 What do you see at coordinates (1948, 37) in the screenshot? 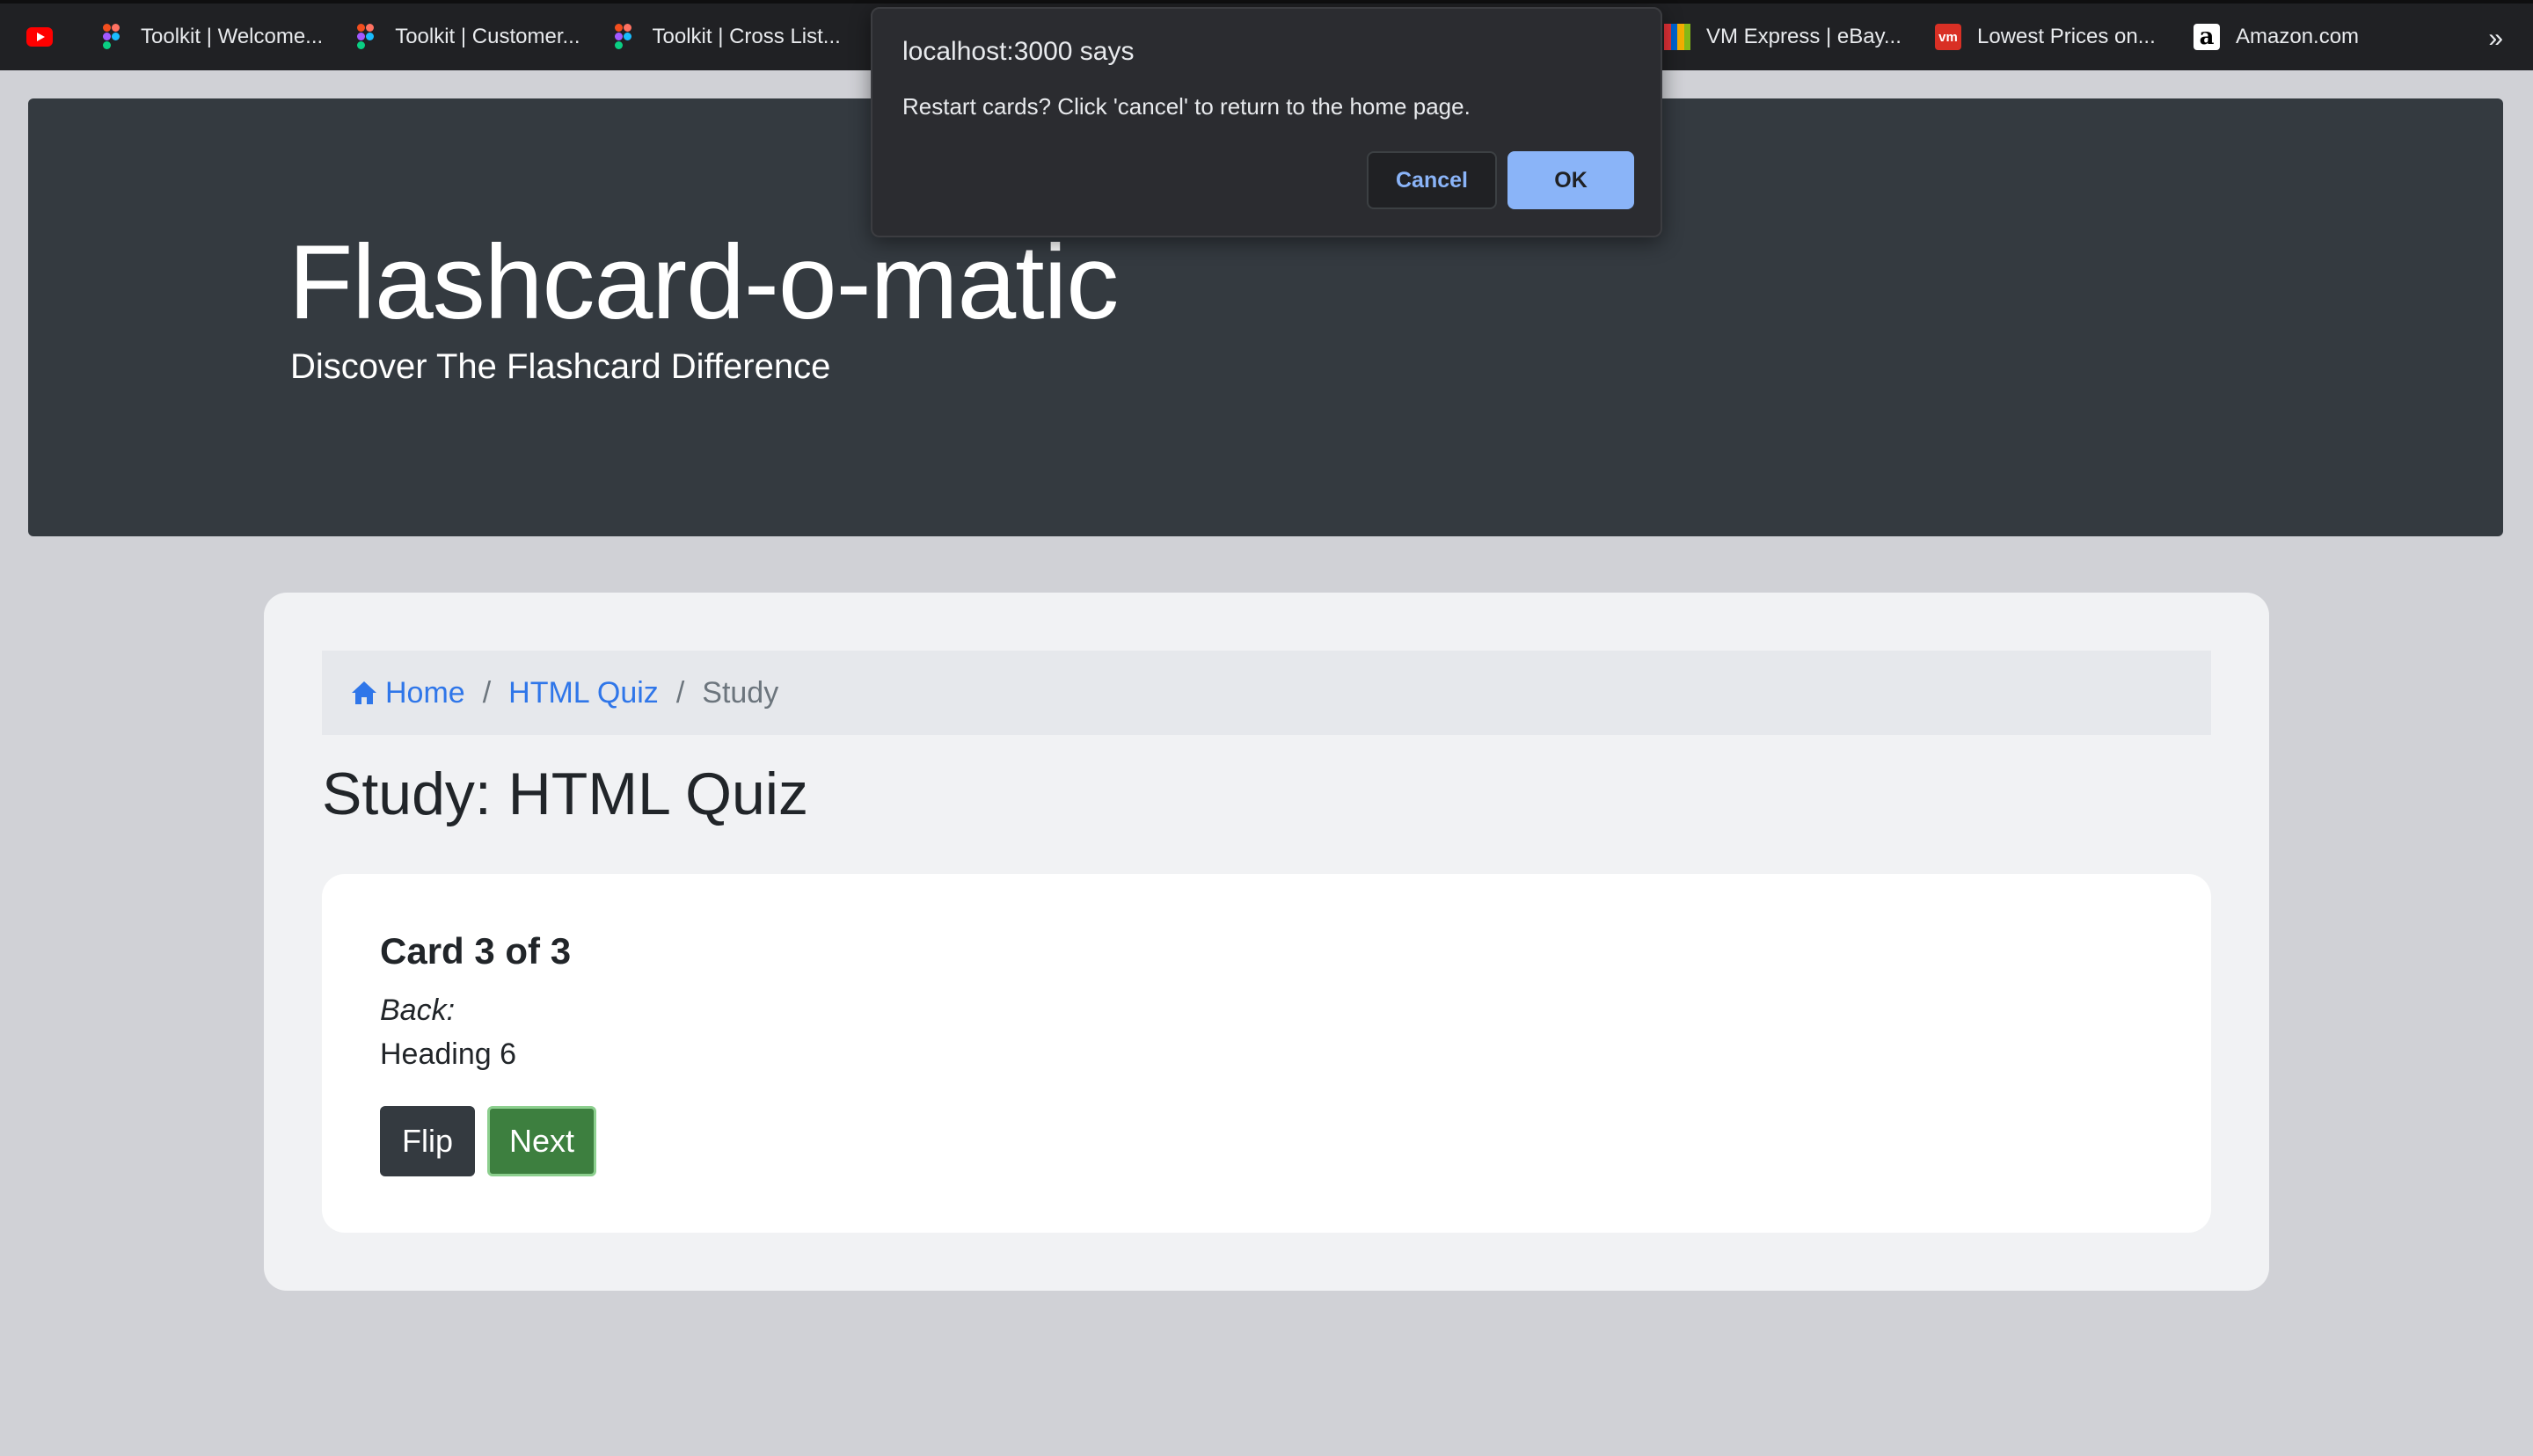
I see `vm-icon: vm` at bounding box center [1948, 37].